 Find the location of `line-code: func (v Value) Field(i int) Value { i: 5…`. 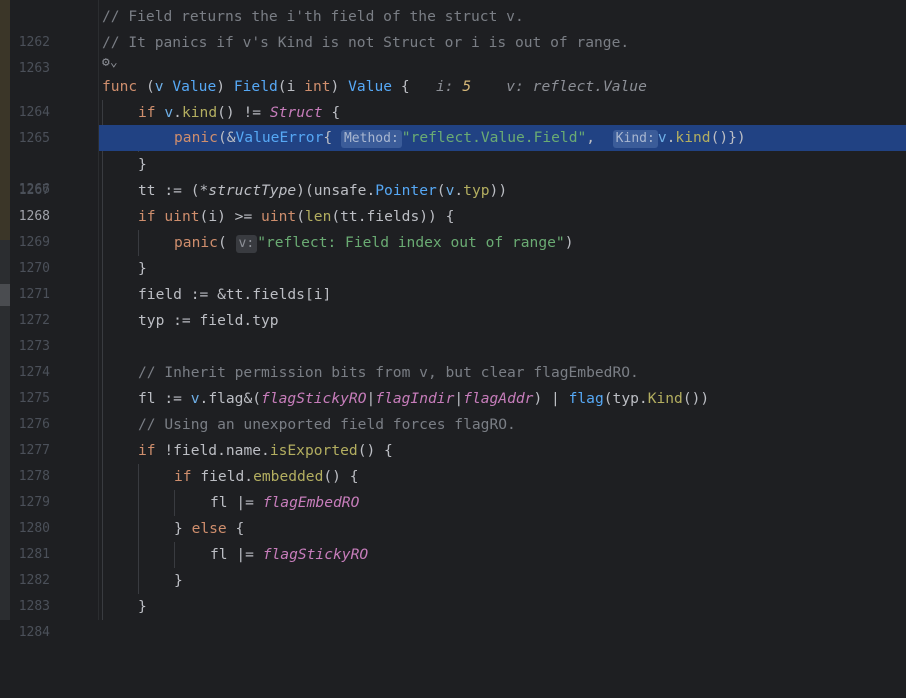

line-code: func (v Value) Field(i int) Value { i: 5… is located at coordinates (374, 87).